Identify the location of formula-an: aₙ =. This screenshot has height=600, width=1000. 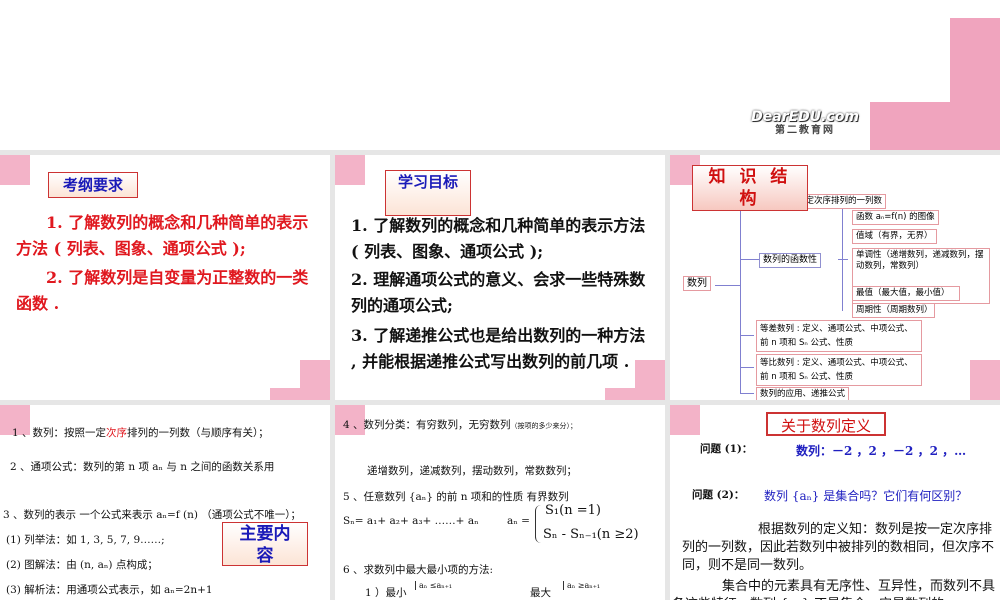
(518, 521).